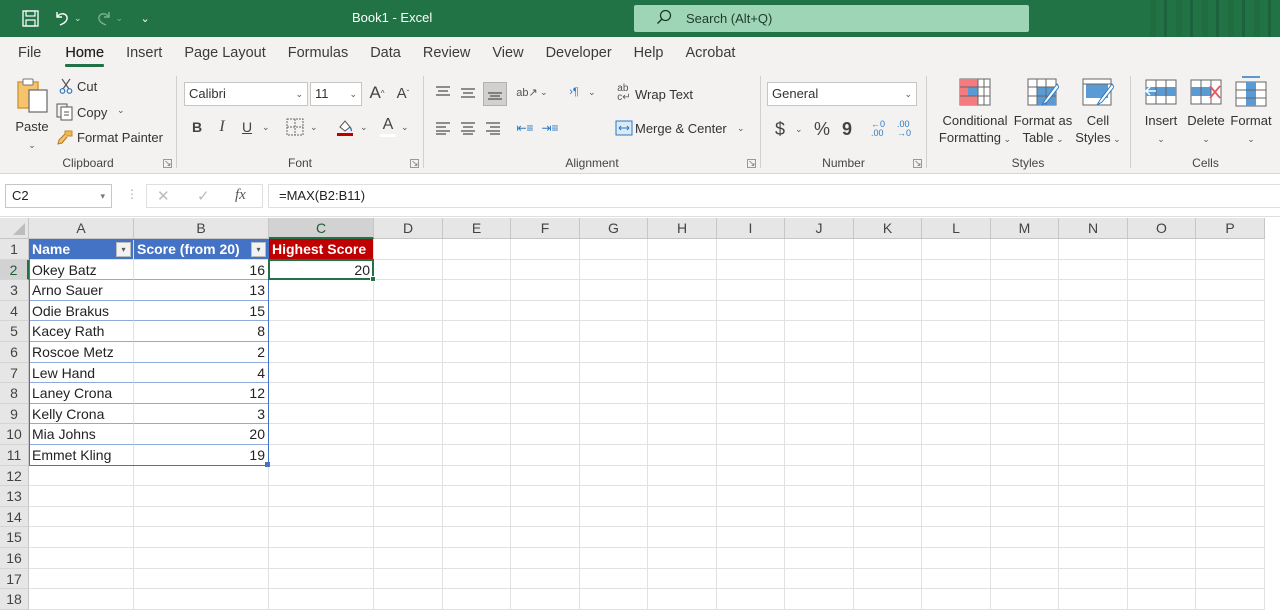 Image resolution: width=1280 pixels, height=610 pixels. What do you see at coordinates (477, 455) in the screenshot?
I see `cell-e11` at bounding box center [477, 455].